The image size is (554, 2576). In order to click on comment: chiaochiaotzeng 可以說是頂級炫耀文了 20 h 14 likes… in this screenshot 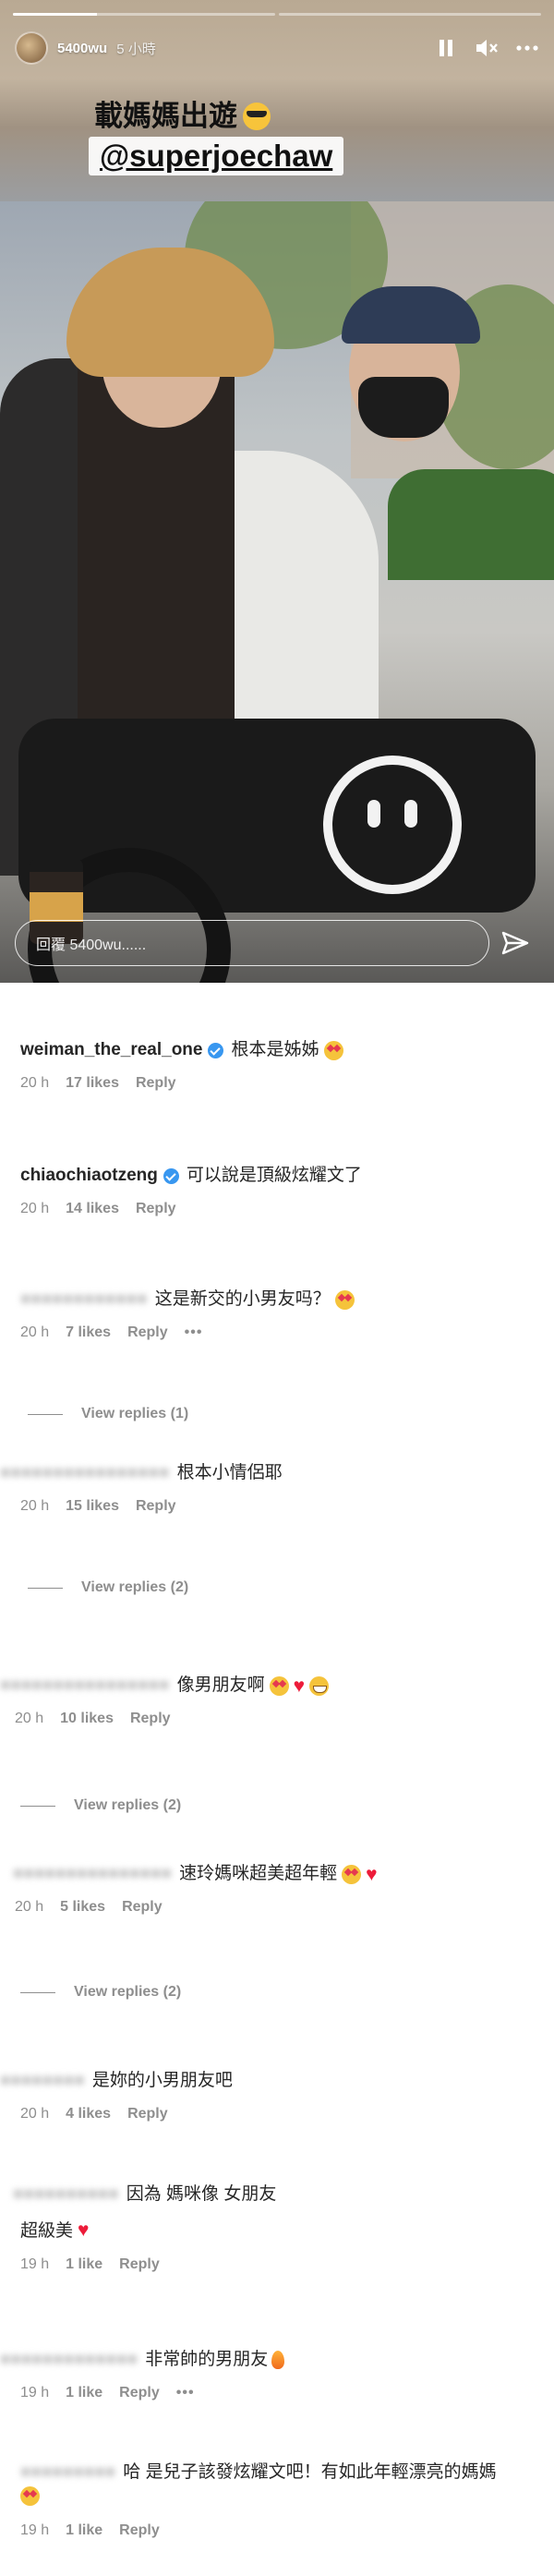, I will do `click(287, 1190)`.